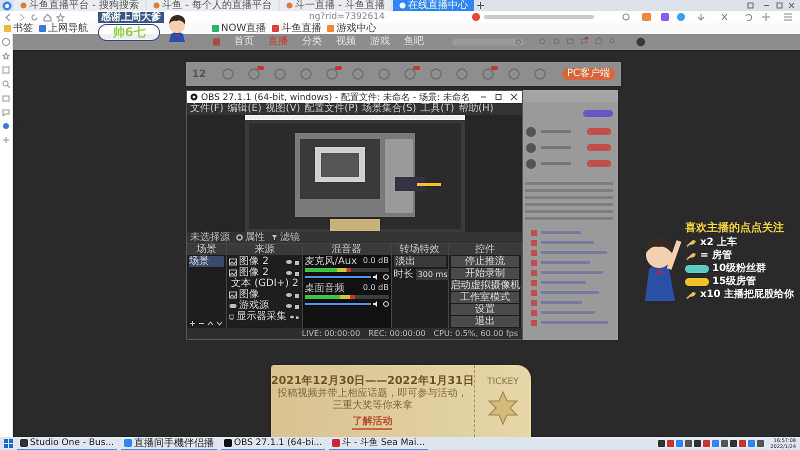  I want to click on forward-icon, so click(21, 17).